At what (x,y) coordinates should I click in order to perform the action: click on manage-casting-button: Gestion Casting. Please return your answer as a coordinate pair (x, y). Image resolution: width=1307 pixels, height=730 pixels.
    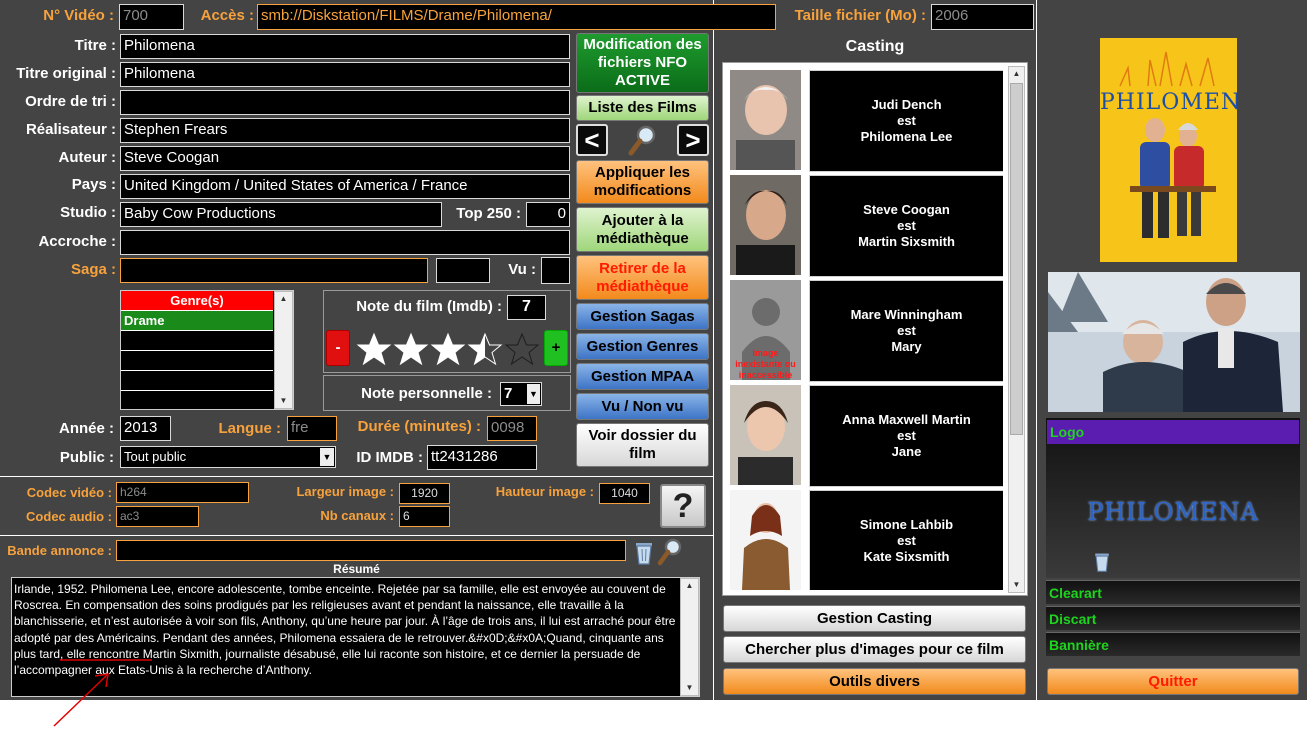
    Looking at the image, I should click on (874, 618).